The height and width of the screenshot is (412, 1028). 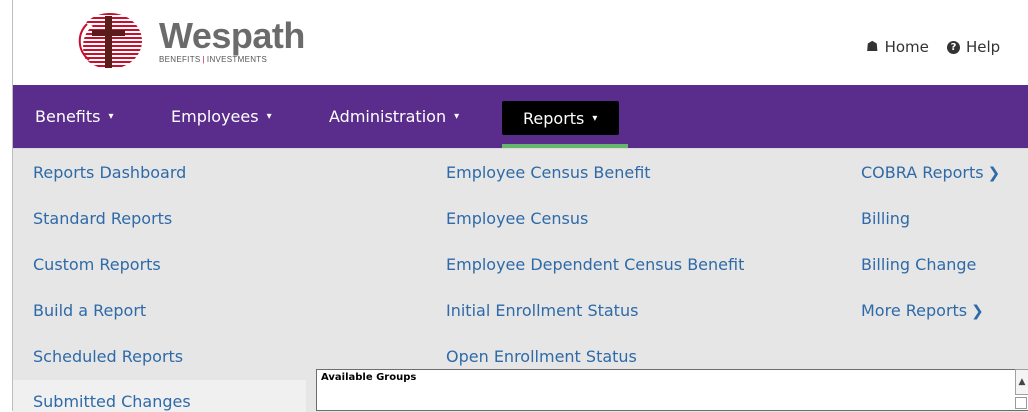 I want to click on help-label: Help, so click(x=983, y=47).